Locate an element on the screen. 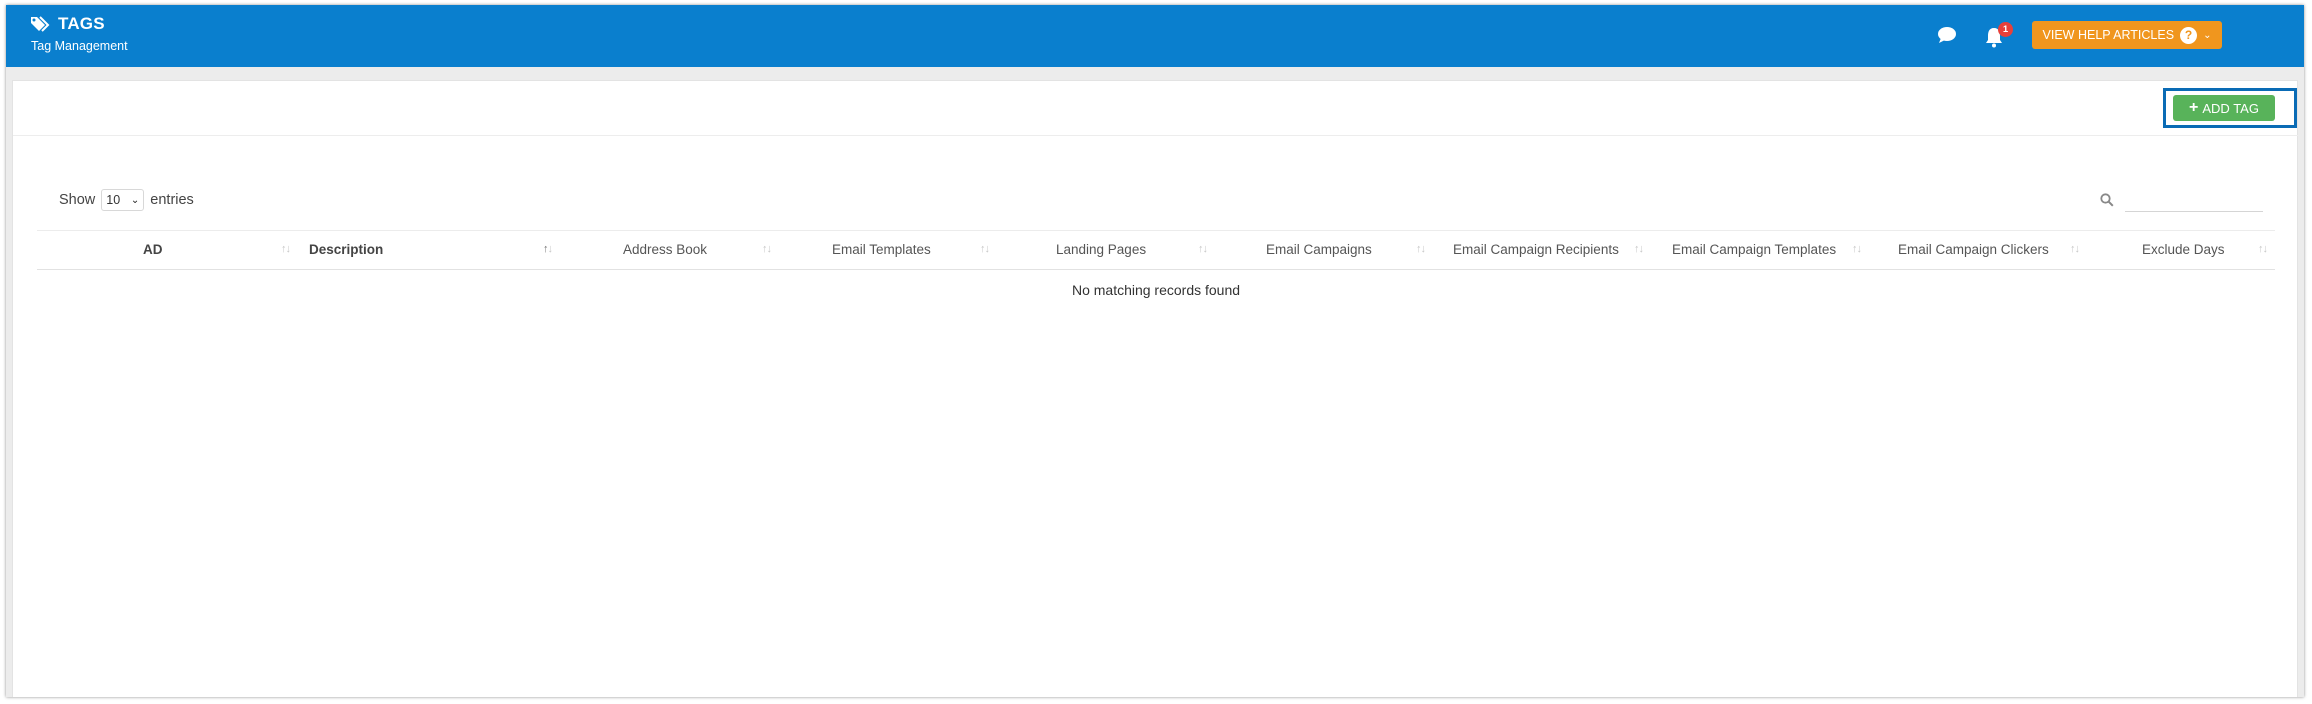 The width and height of the screenshot is (2312, 704). search-icon is located at coordinates (2107, 202).